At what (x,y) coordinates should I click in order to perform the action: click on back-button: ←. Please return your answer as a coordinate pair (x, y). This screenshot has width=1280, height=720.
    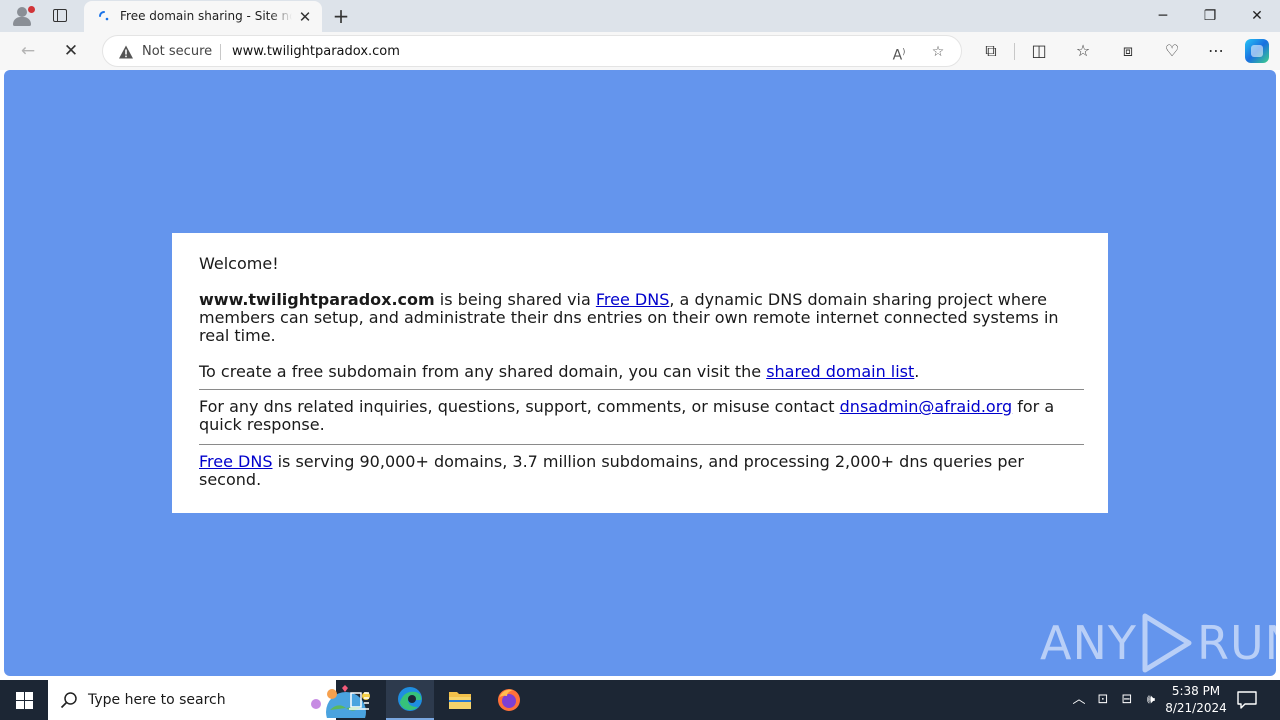
    Looking at the image, I should click on (28, 51).